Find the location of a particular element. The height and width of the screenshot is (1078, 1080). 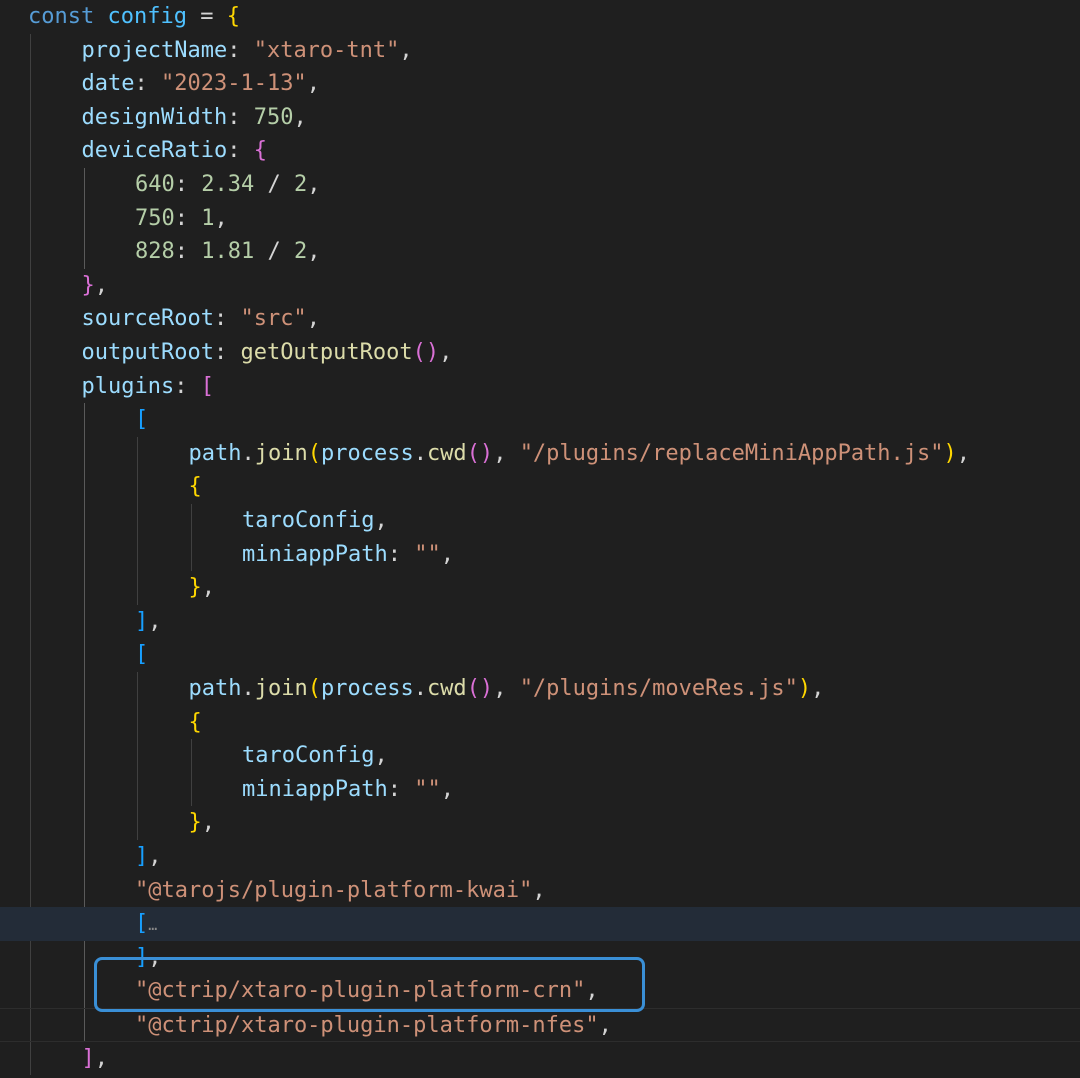

code-token: { is located at coordinates (195, 722).